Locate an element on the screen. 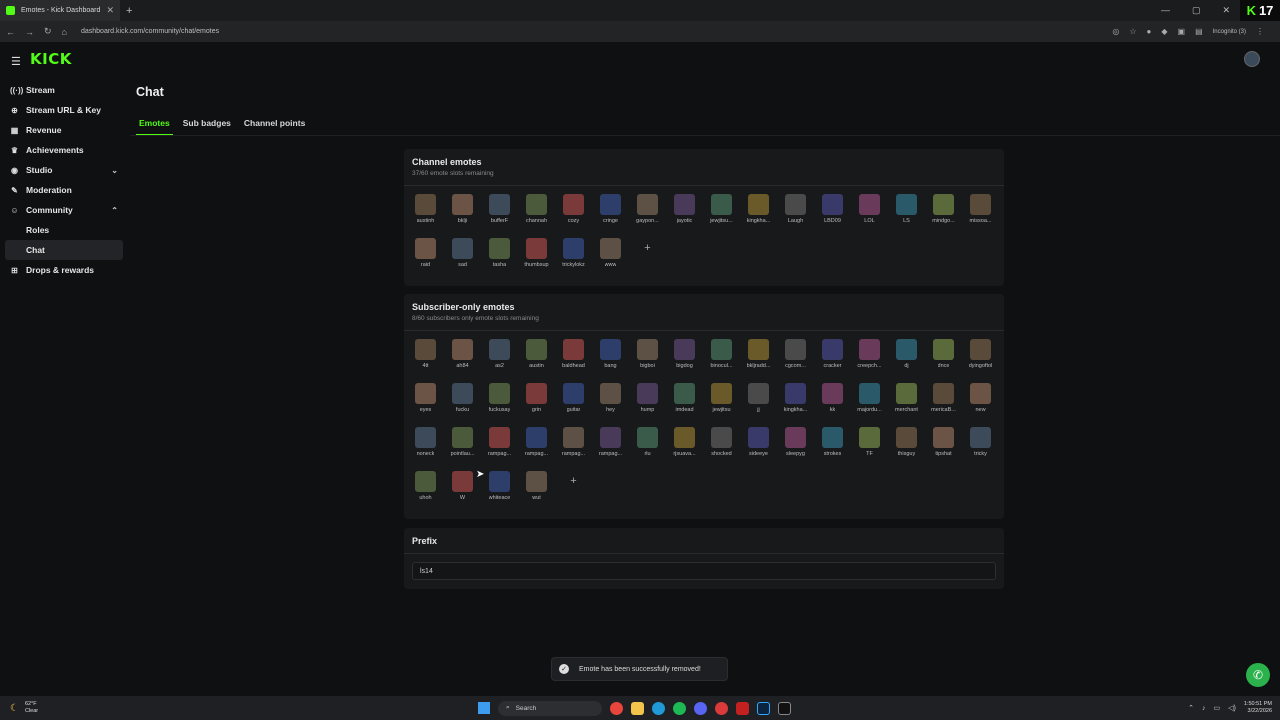  sidebar-icon: ▤ is located at coordinates (1199, 31).